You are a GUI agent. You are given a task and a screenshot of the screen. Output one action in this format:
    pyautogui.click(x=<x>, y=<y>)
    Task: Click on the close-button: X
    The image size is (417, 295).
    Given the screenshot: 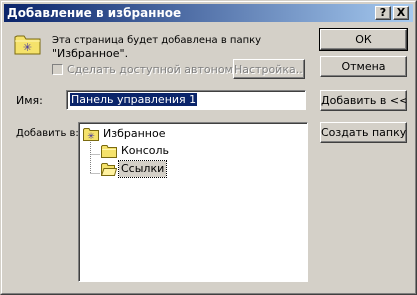 What is the action you would take?
    pyautogui.click(x=401, y=13)
    